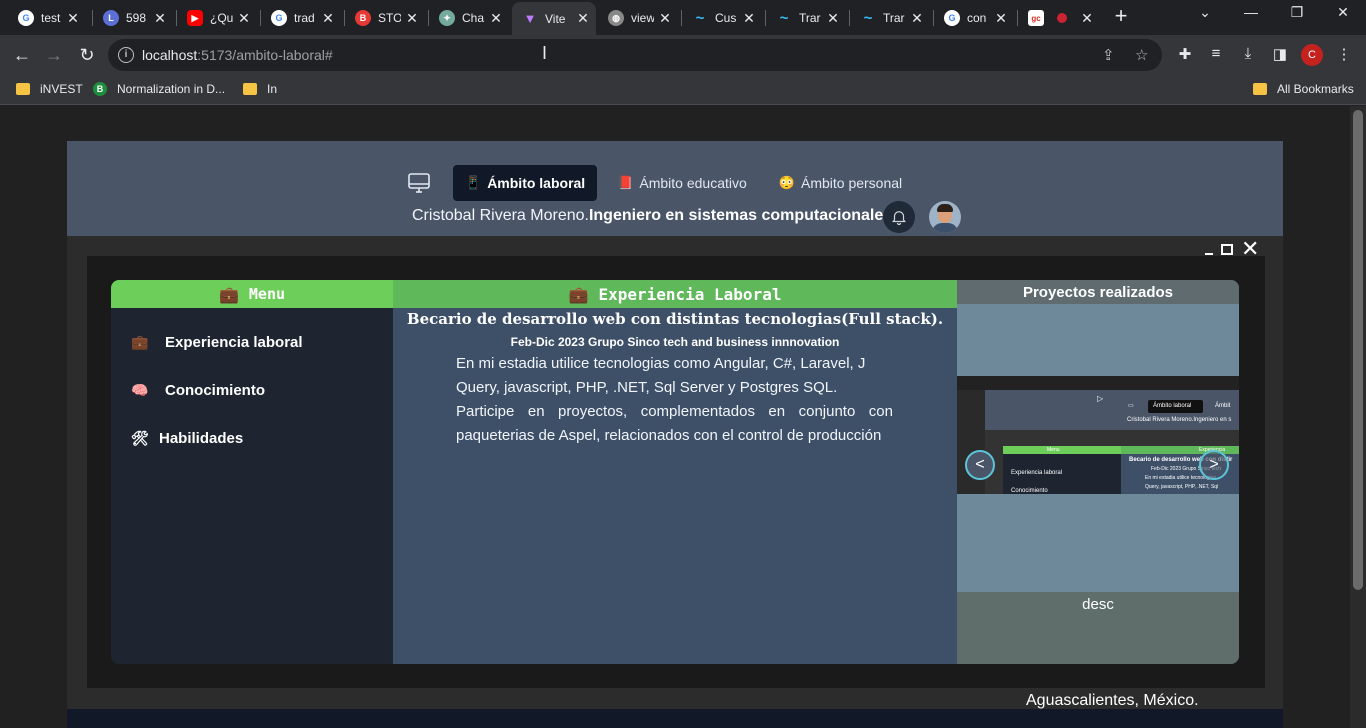 The height and width of the screenshot is (728, 1366). What do you see at coordinates (1172, 406) in the screenshot?
I see `preview-text: Ámbito laboral` at bounding box center [1172, 406].